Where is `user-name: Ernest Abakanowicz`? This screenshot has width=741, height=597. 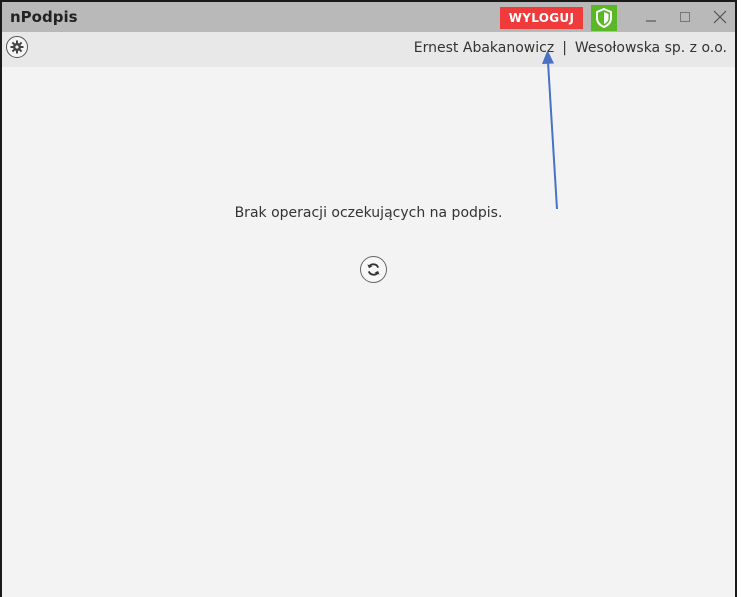 user-name: Ernest Abakanowicz is located at coordinates (484, 48).